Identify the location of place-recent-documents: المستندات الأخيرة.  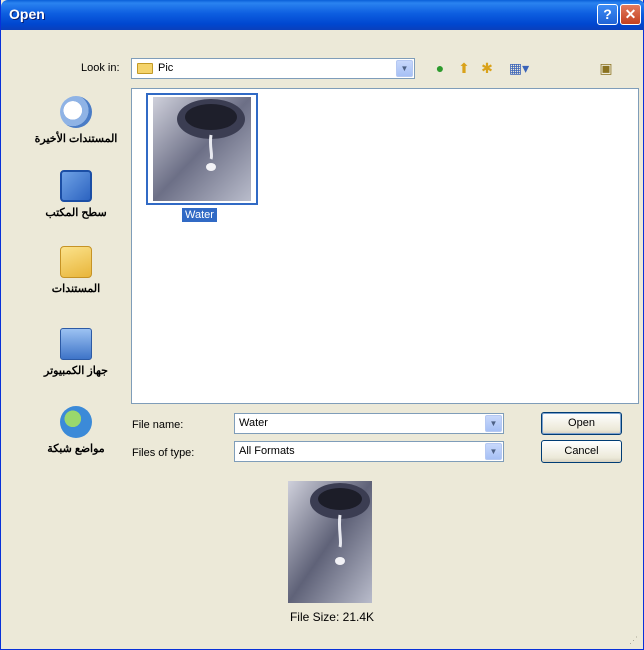
(76, 120).